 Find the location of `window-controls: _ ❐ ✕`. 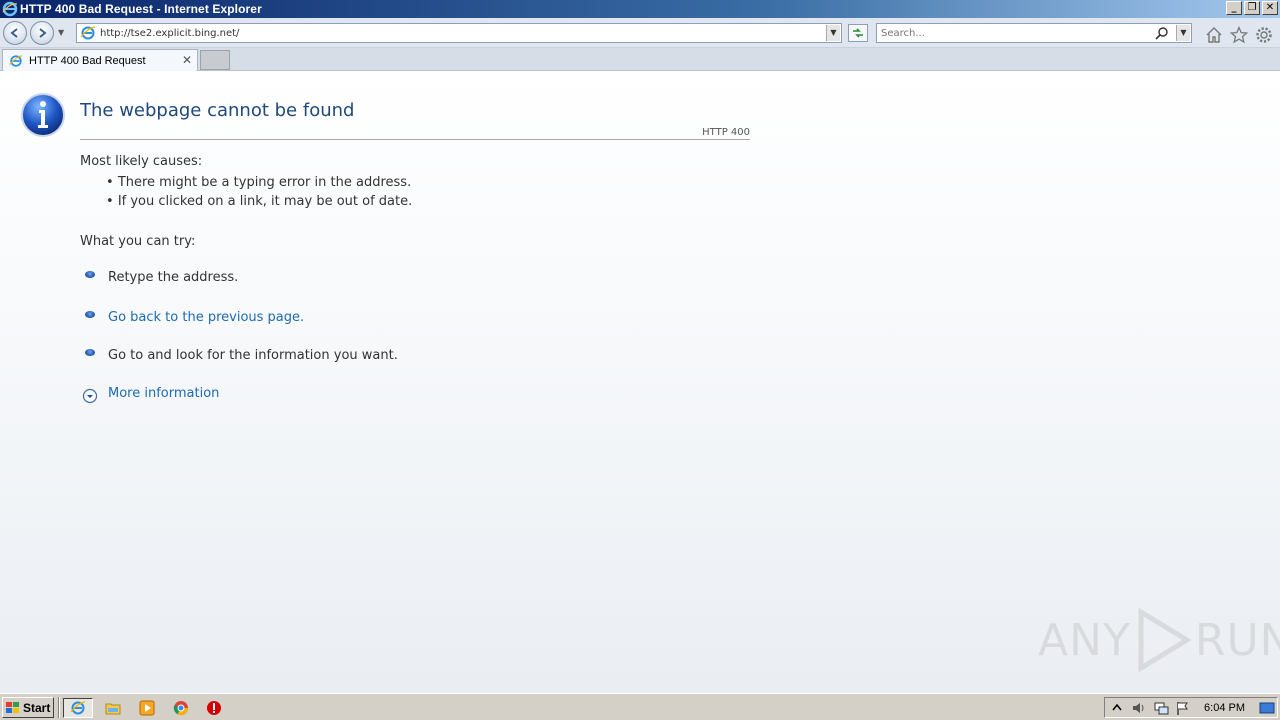

window-controls: _ ❐ ✕ is located at coordinates (1252, 8).